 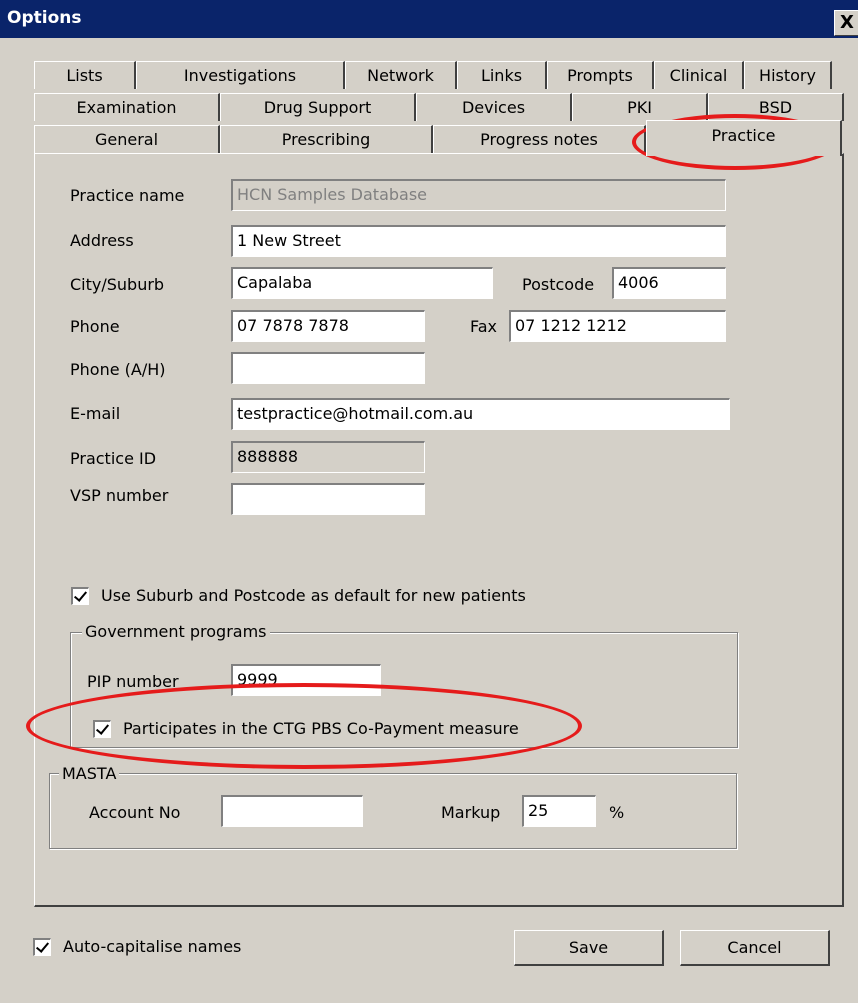 I want to click on auto-capitalise-checkbox, so click(x=42, y=947).